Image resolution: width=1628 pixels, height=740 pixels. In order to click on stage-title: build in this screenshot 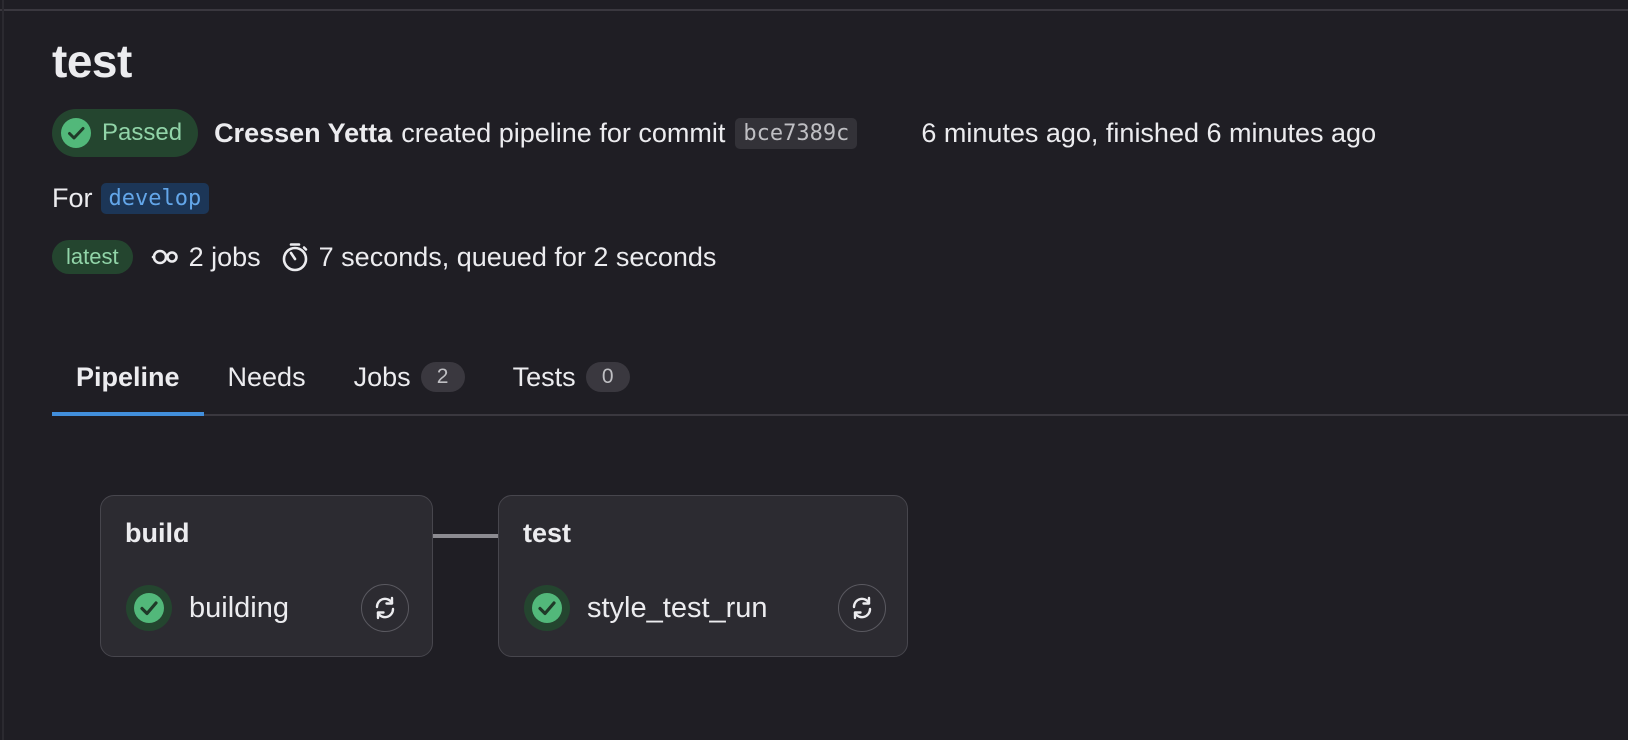, I will do `click(157, 533)`.